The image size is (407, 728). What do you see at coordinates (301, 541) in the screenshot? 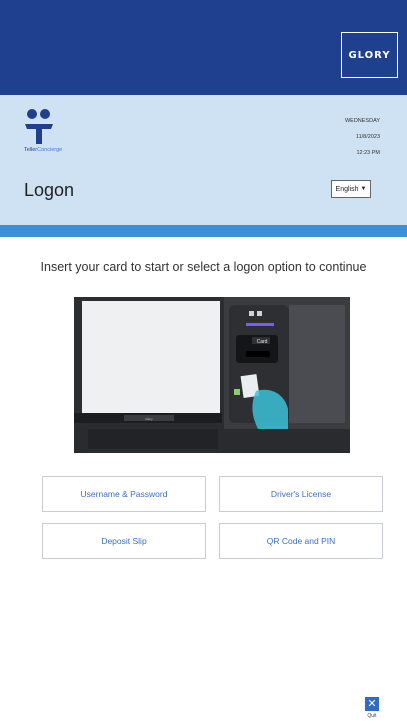
I see `qr-code-pin-button: QR Code and PIN` at bounding box center [301, 541].